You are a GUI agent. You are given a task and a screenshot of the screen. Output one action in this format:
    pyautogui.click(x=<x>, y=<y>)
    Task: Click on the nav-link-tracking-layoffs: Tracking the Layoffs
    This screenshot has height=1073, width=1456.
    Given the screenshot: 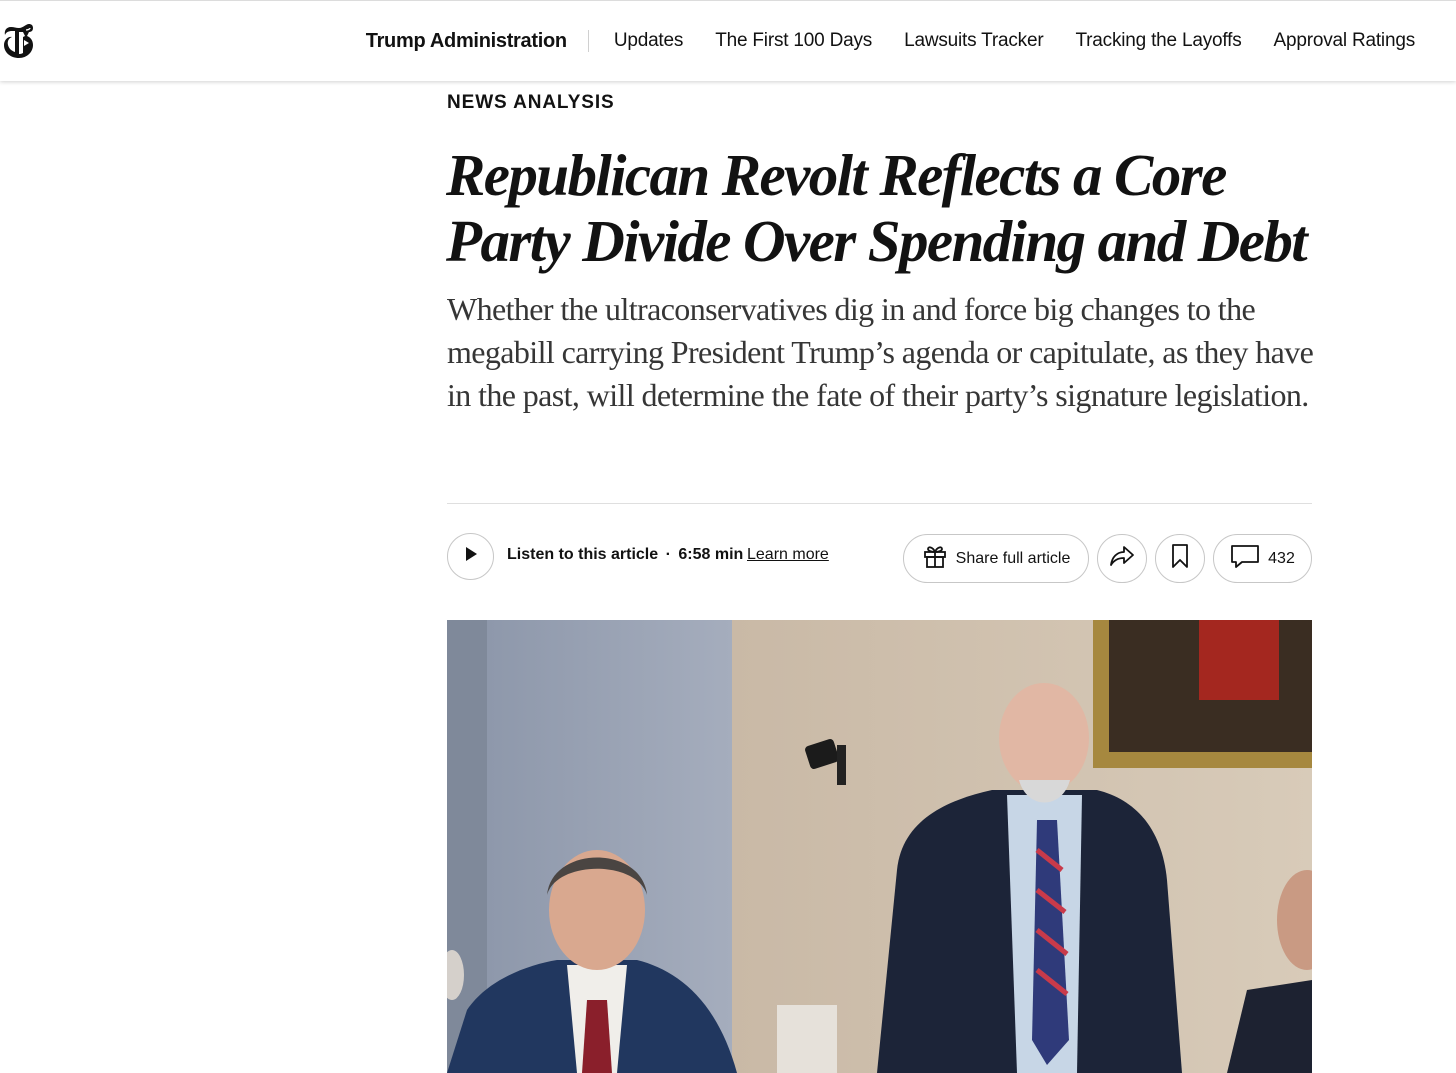 What is the action you would take?
    pyautogui.click(x=1158, y=41)
    